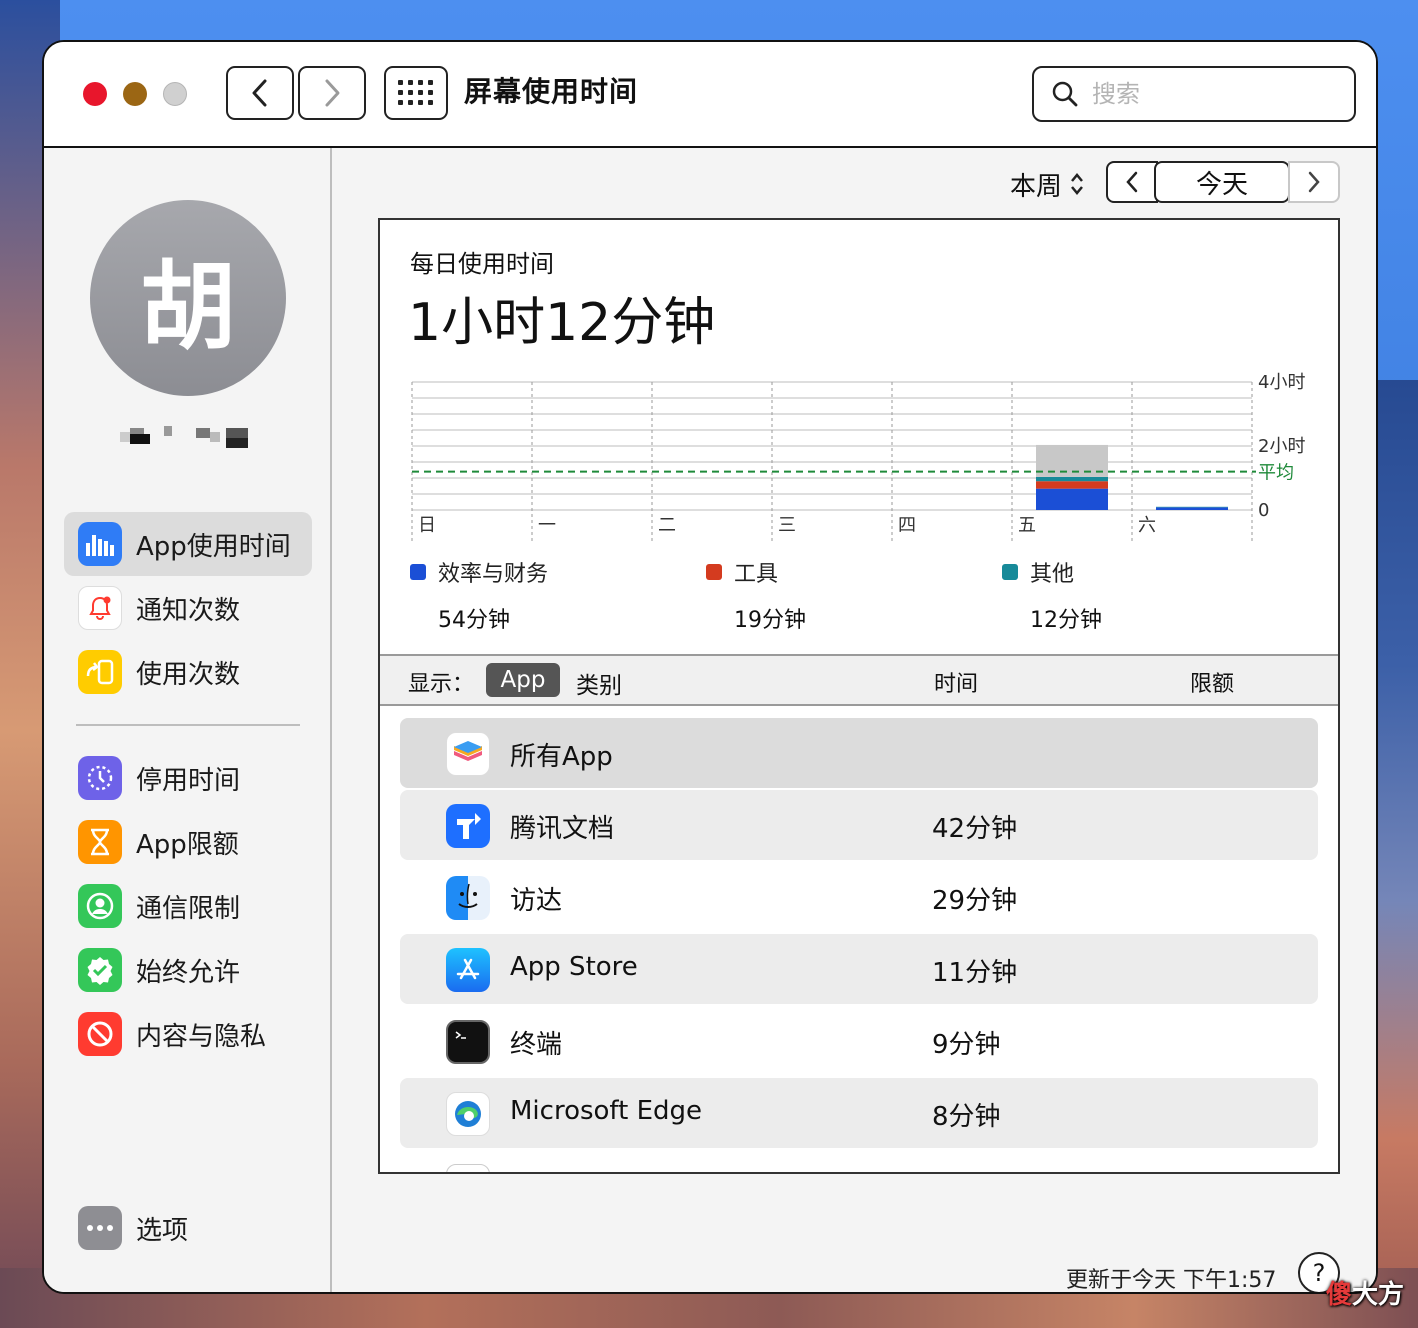  What do you see at coordinates (1212, 94) in the screenshot?
I see `search-input` at bounding box center [1212, 94].